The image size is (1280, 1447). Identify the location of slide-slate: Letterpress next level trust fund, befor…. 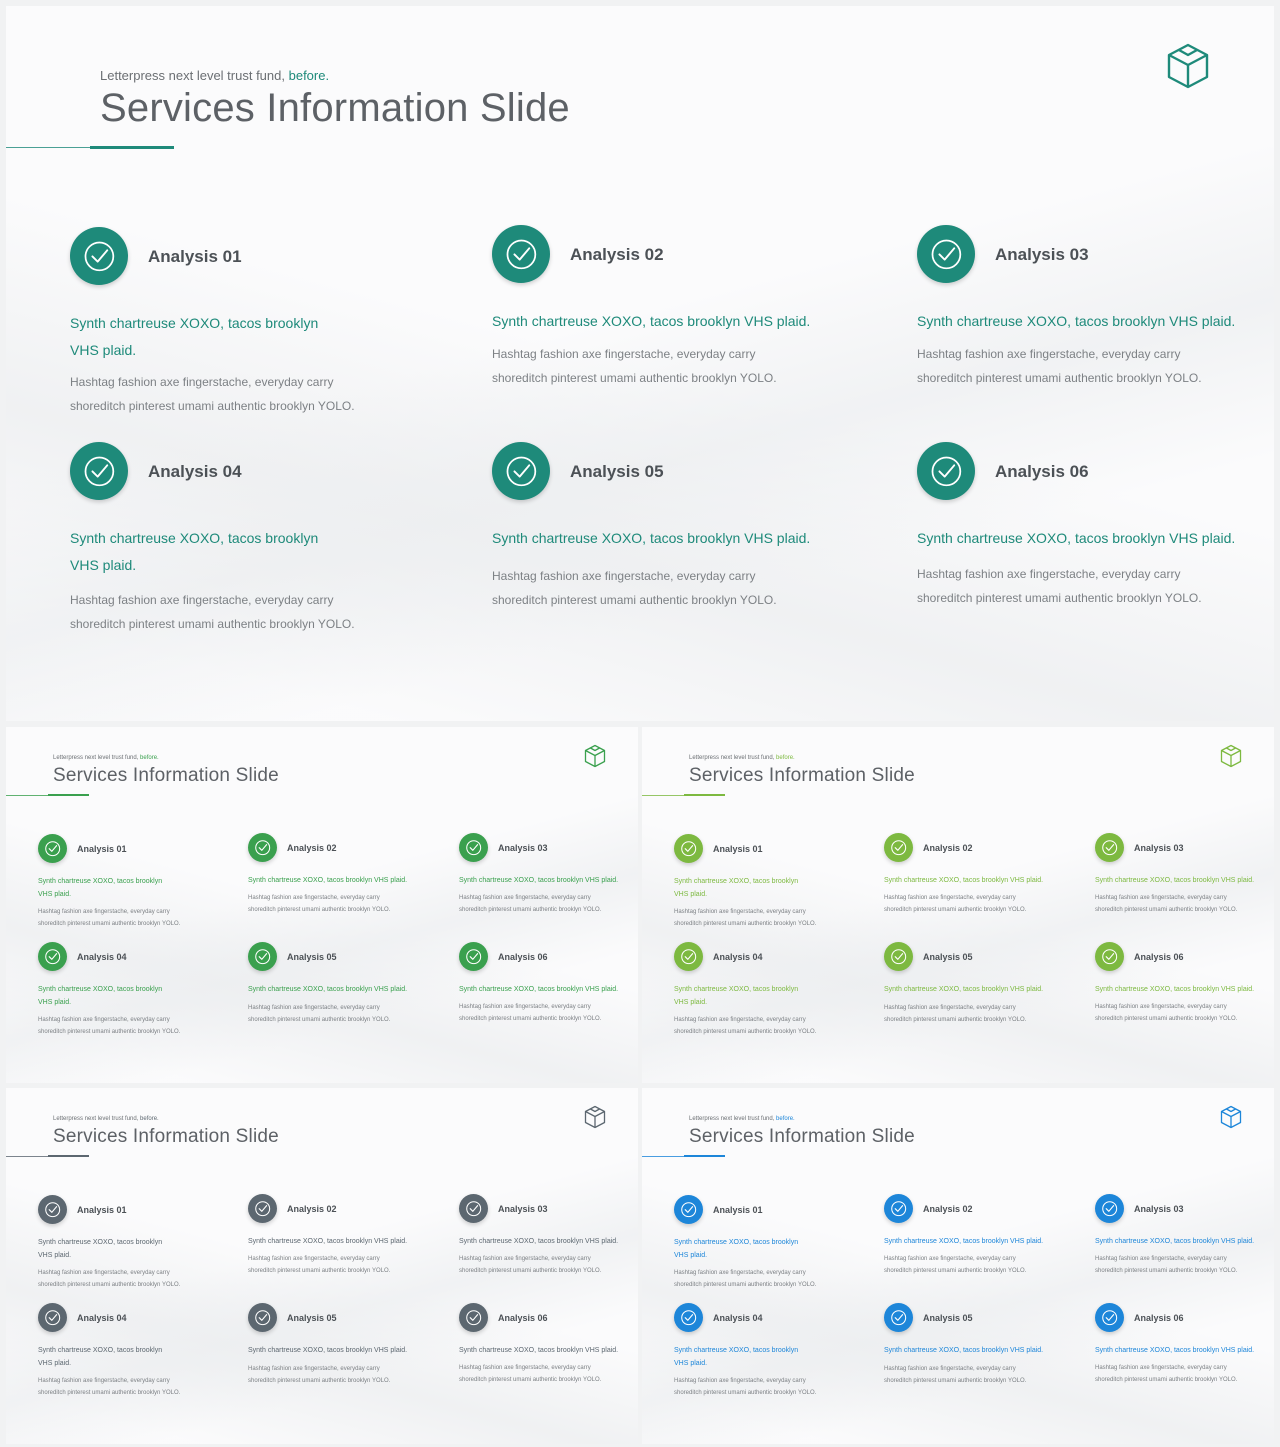
(322, 1266).